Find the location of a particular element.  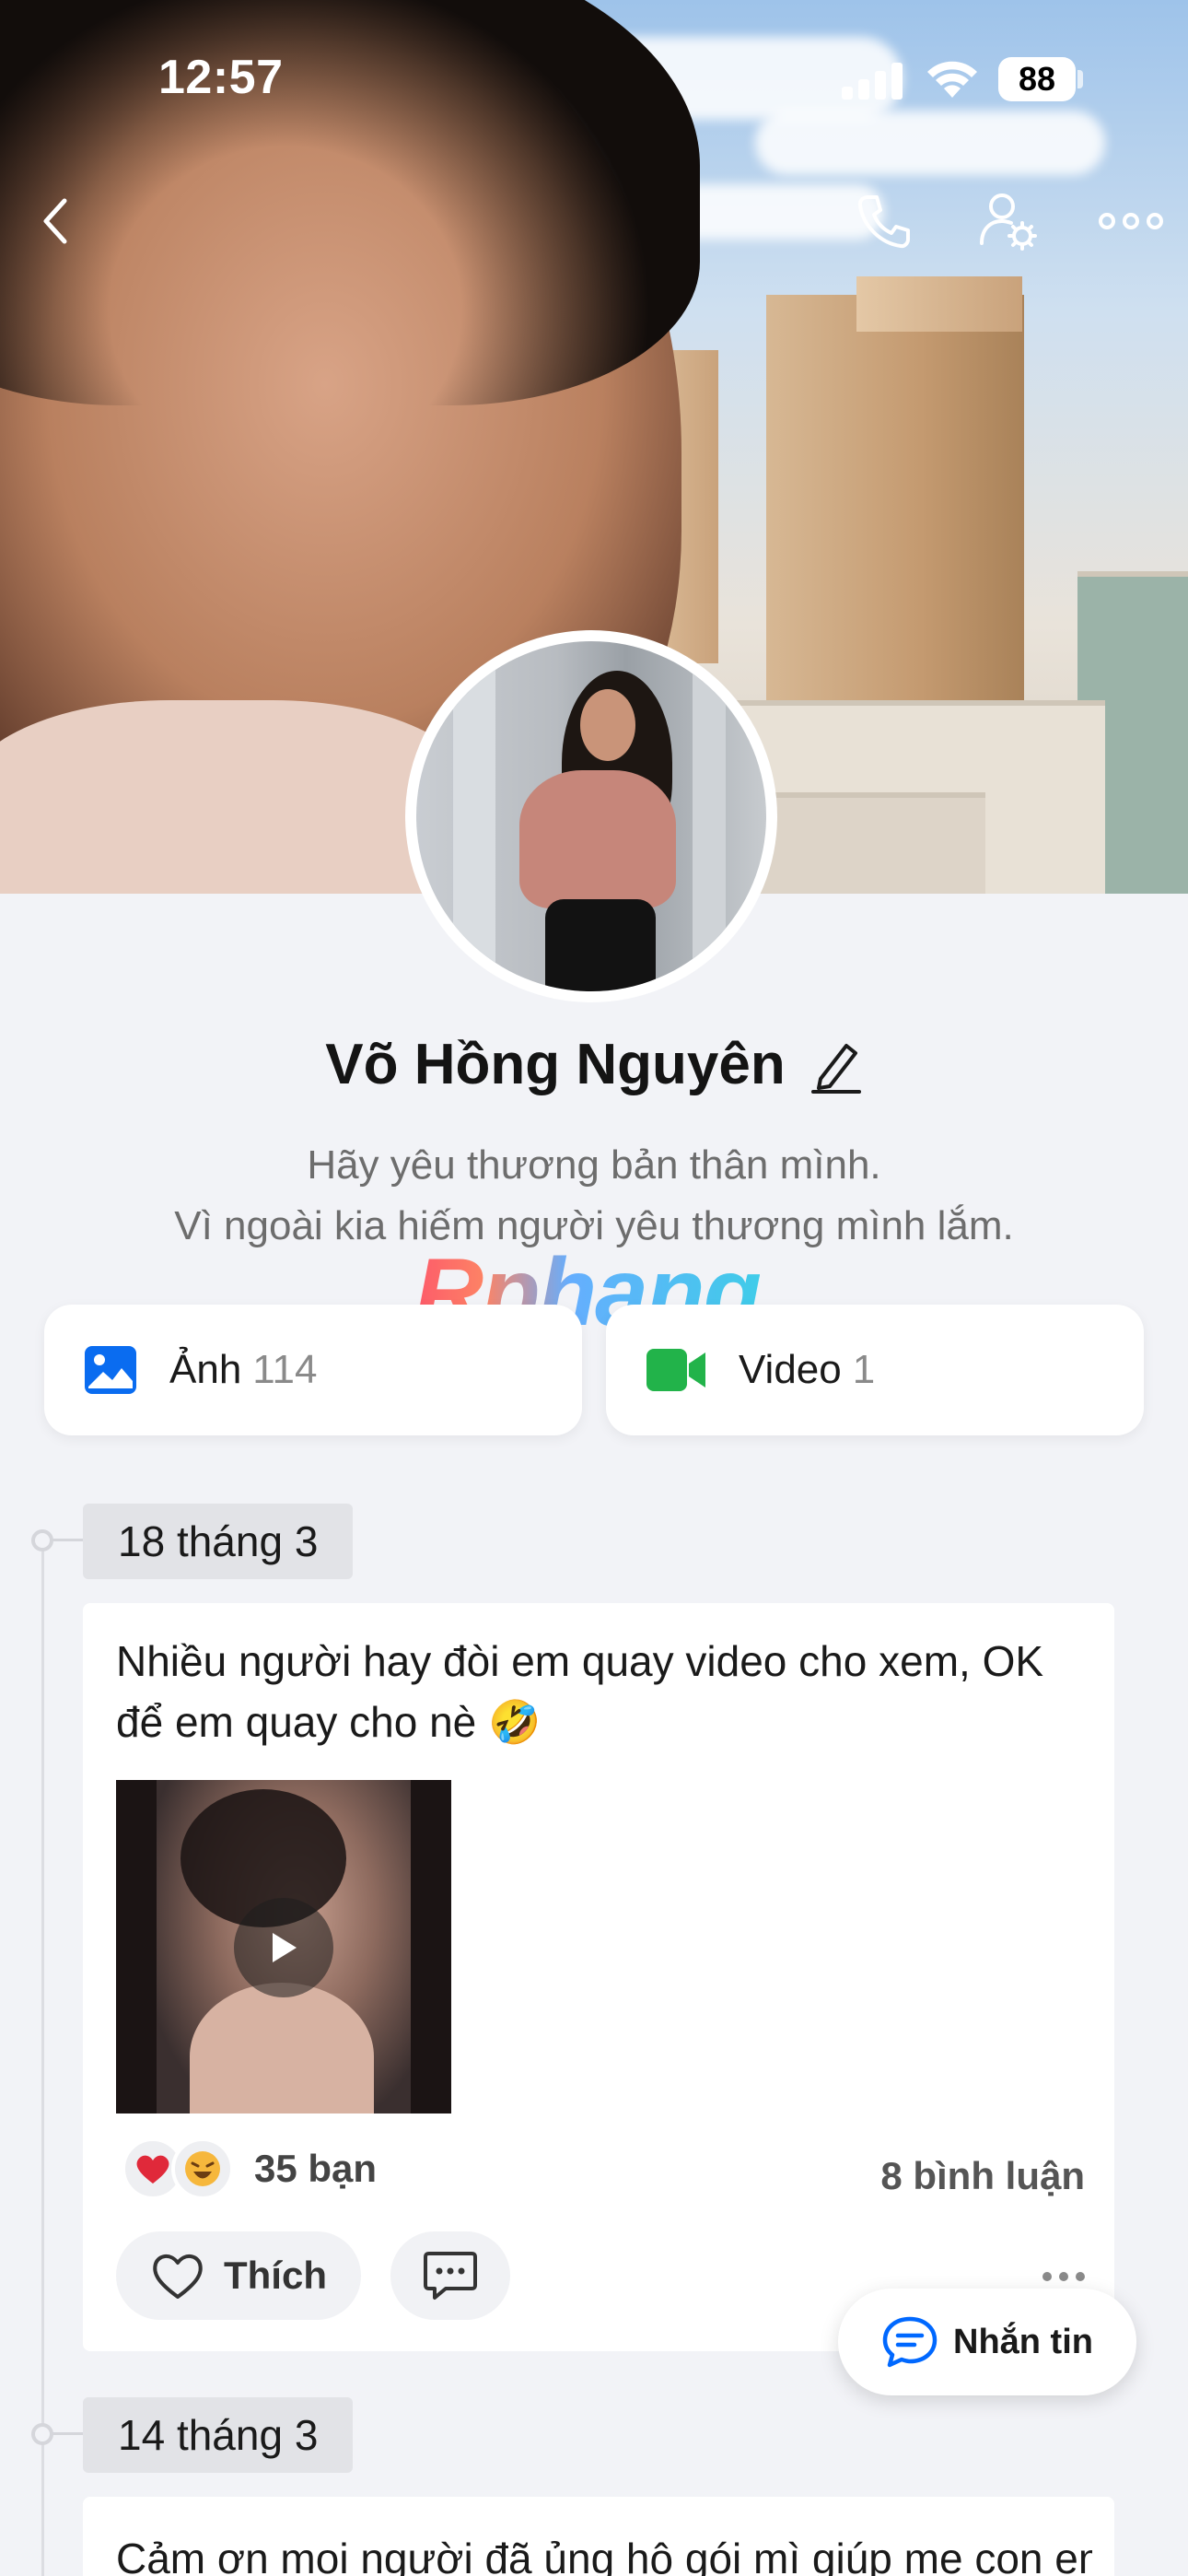

play-icon is located at coordinates (285, 1948).